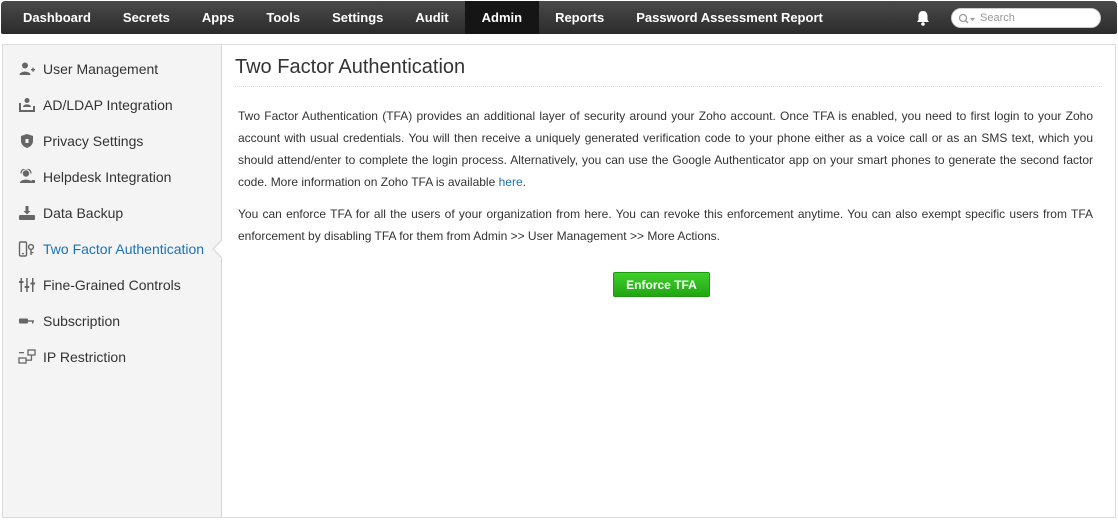 The width and height of the screenshot is (1118, 520). I want to click on nav-admin: Admin, so click(502, 17).